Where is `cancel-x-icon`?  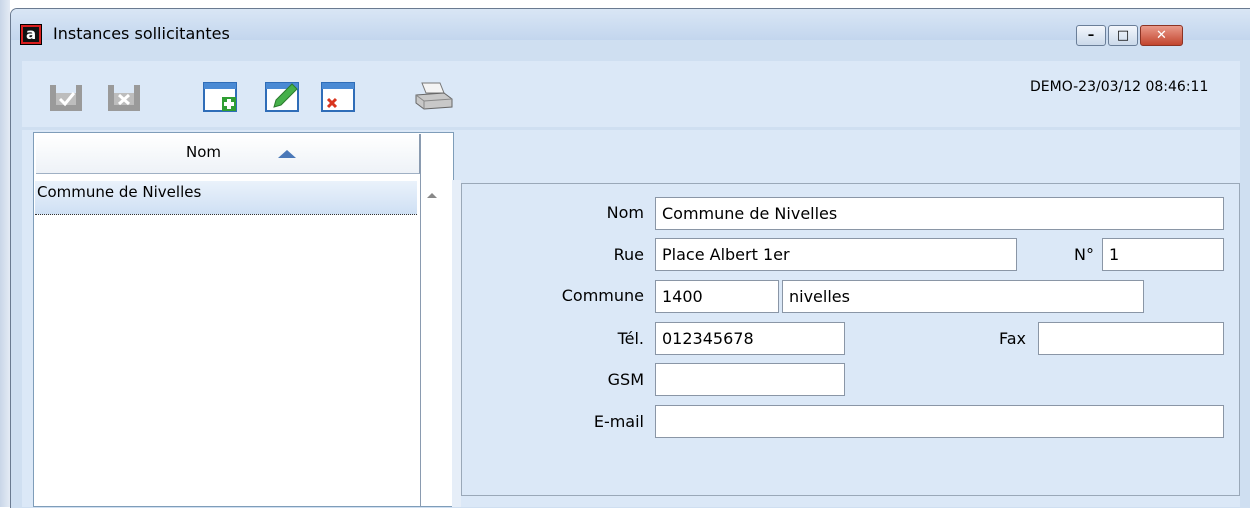 cancel-x-icon is located at coordinates (124, 98).